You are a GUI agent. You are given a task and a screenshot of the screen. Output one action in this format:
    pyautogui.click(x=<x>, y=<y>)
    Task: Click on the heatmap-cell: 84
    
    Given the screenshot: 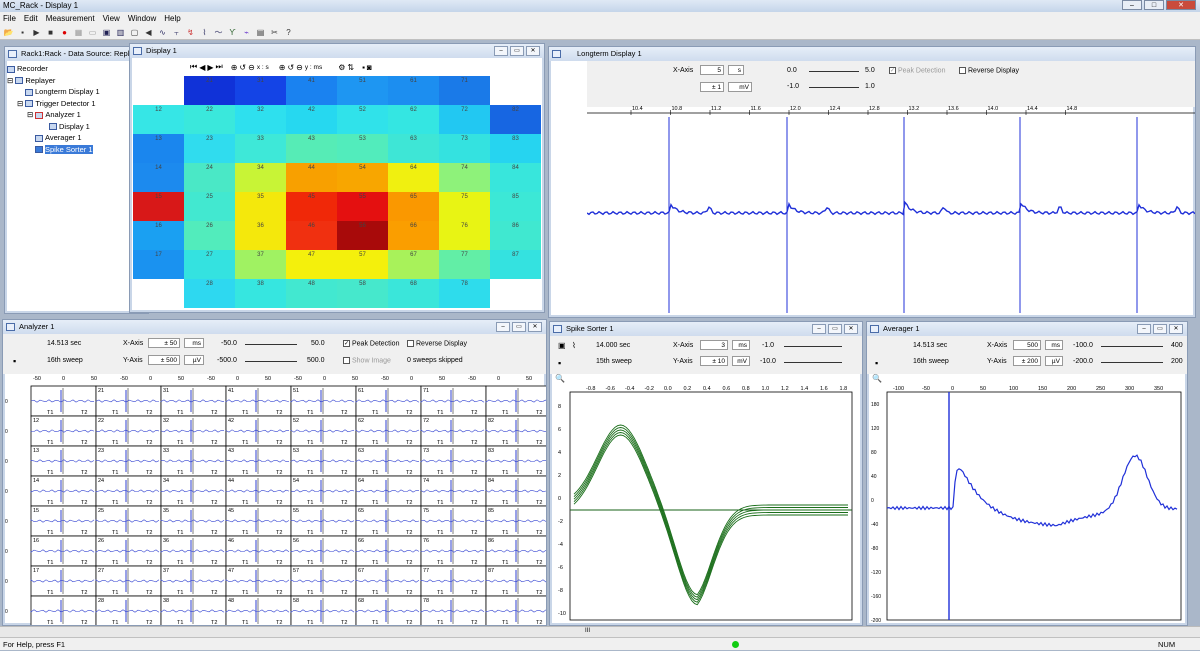 What is the action you would take?
    pyautogui.click(x=515, y=177)
    